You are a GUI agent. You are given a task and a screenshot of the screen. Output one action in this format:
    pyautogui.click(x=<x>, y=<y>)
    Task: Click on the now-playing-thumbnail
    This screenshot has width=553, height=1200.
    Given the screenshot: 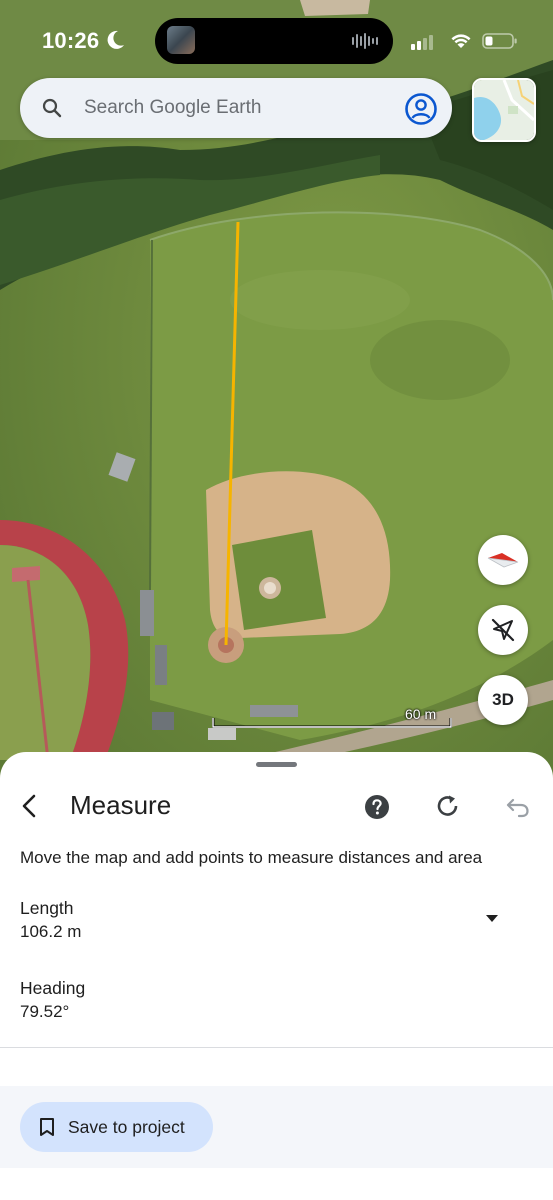 What is the action you would take?
    pyautogui.click(x=181, y=40)
    